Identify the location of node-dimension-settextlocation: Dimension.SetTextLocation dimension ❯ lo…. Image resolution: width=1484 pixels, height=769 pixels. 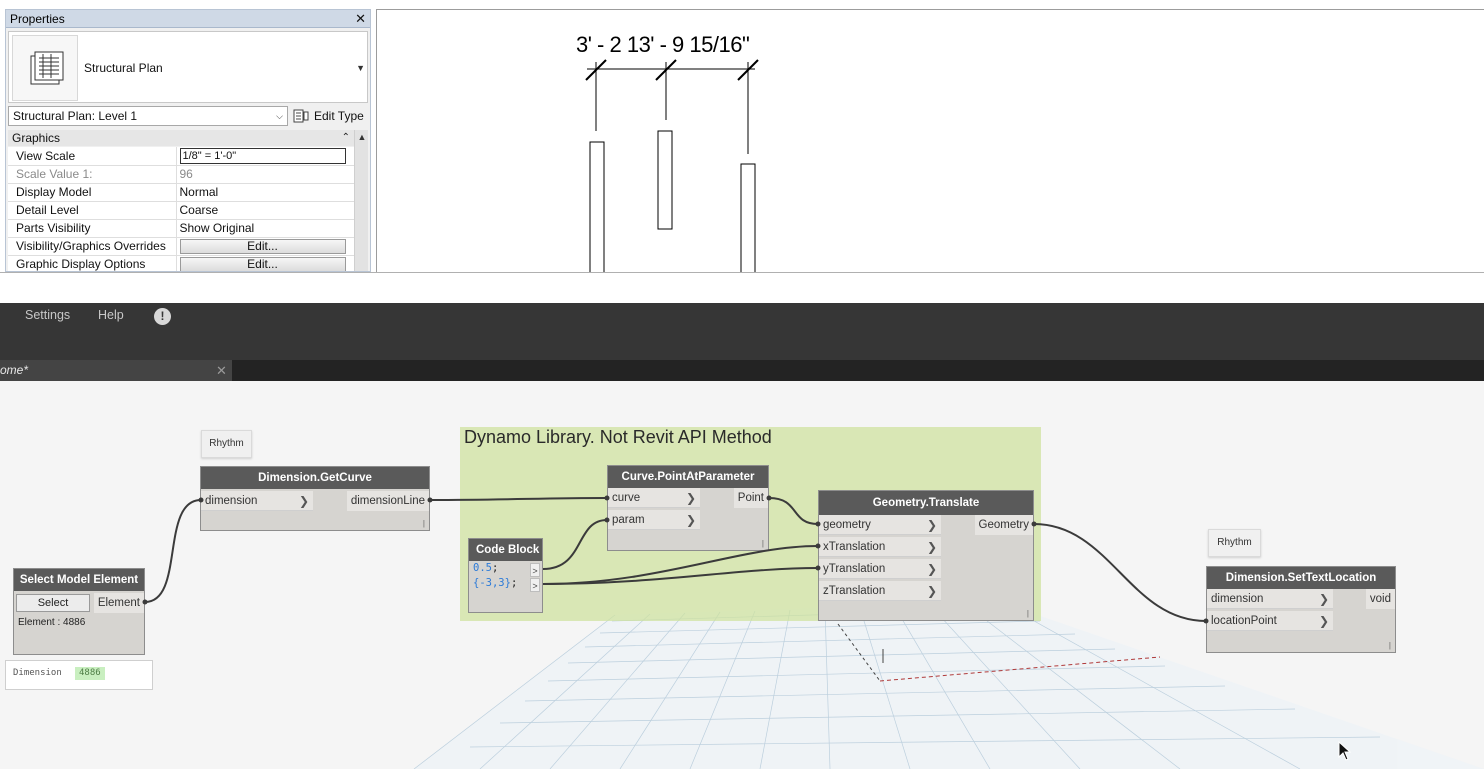
(1301, 609).